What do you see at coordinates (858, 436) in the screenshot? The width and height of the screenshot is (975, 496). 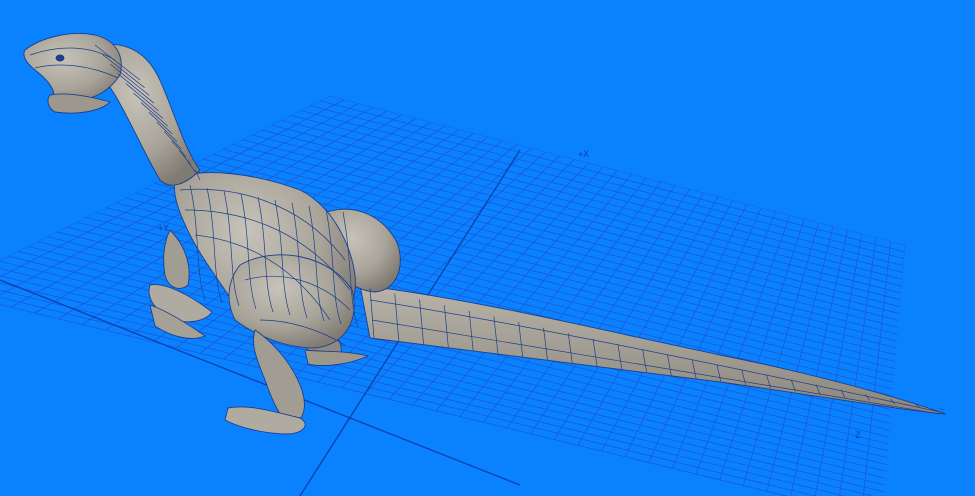 I see `z-axis-label: Z` at bounding box center [858, 436].